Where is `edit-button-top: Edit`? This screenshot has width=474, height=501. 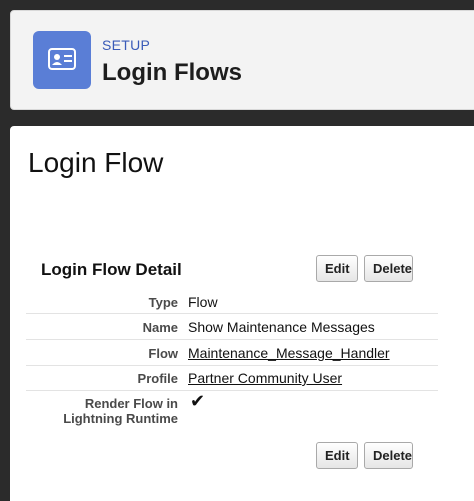 edit-button-top: Edit is located at coordinates (337, 268).